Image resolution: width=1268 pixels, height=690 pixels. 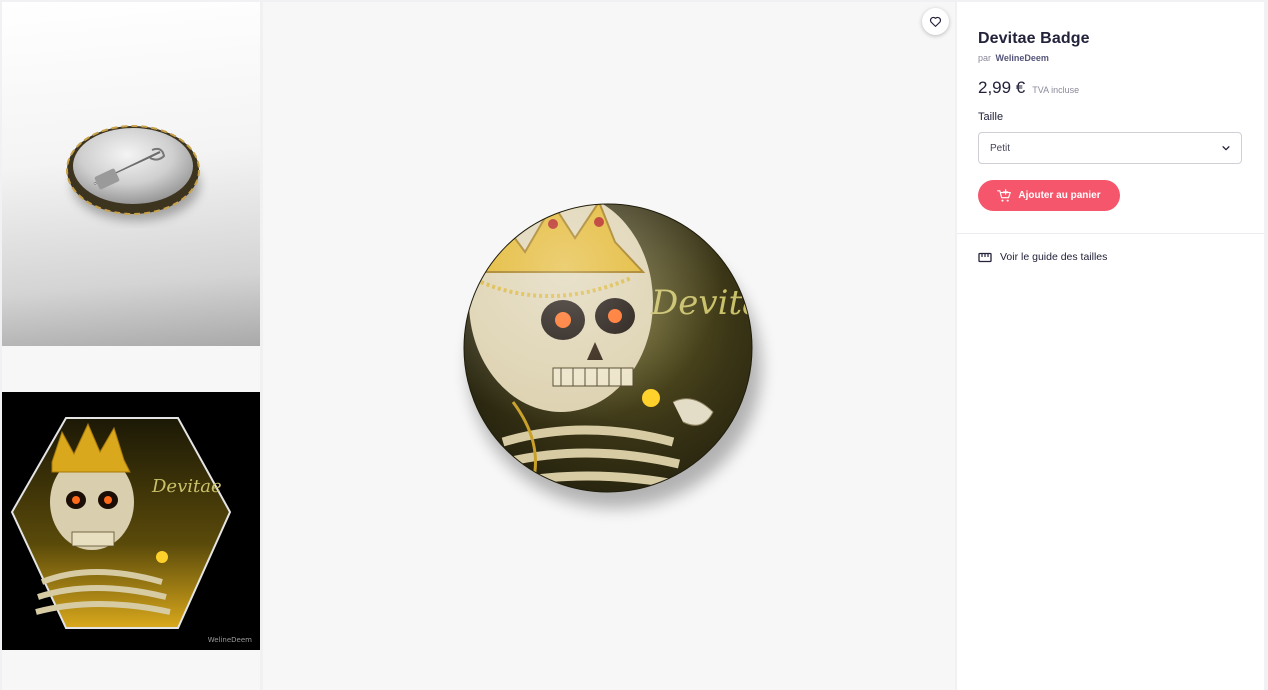 I want to click on price-row: 2,99 € TVA incluse, so click(x=1028, y=88).